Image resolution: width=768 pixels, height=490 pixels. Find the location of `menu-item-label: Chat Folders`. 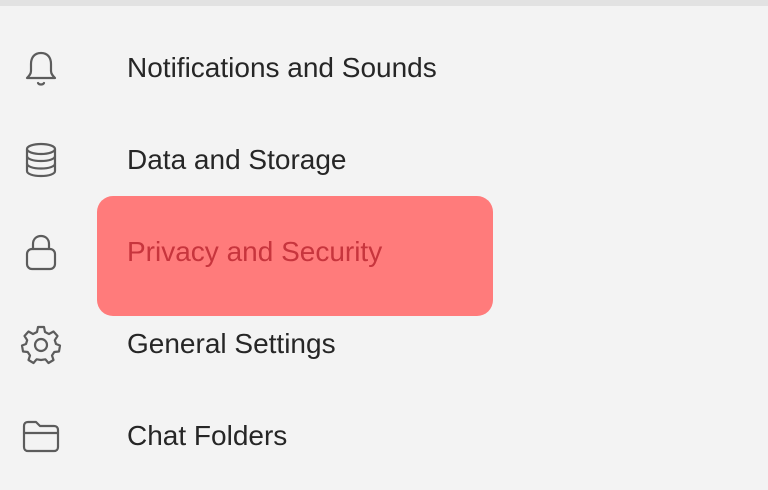

menu-item-label: Chat Folders is located at coordinates (207, 435).